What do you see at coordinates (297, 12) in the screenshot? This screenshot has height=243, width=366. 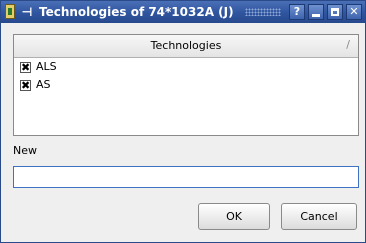 I see `help-button: ?` at bounding box center [297, 12].